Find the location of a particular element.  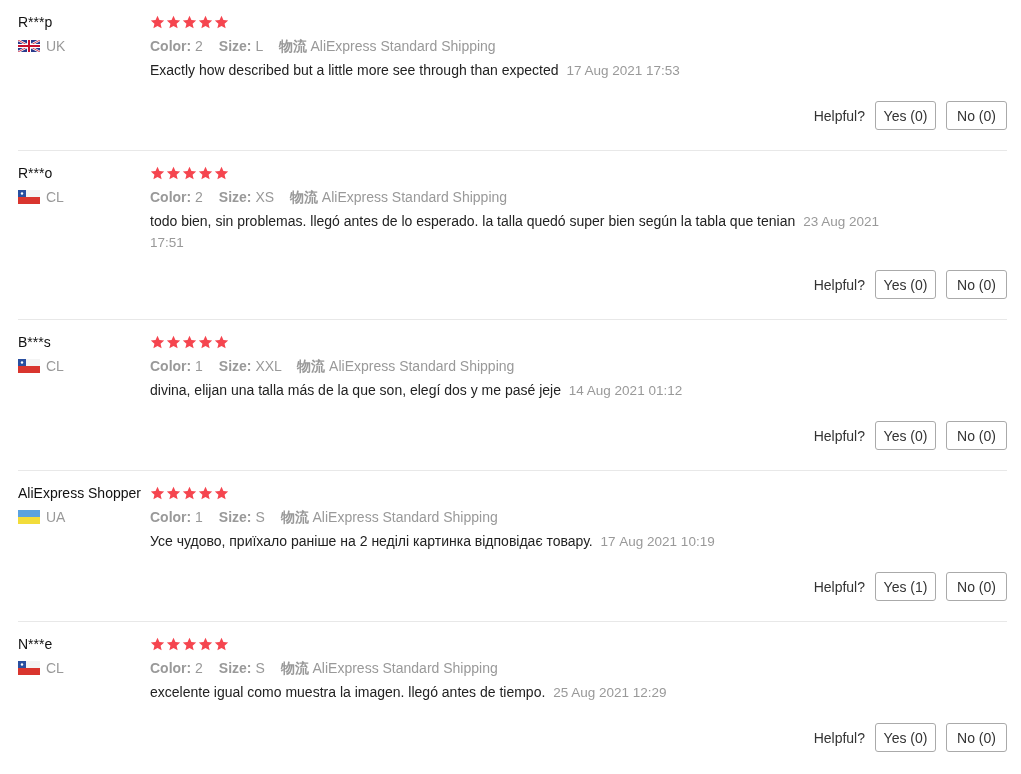

review-text: todo bien, sin problemas. llegó antes de lo esperado. la talla quedó super bien según la tabla que tenian 23 Aug 2021 17:51 is located at coordinates (515, 232).